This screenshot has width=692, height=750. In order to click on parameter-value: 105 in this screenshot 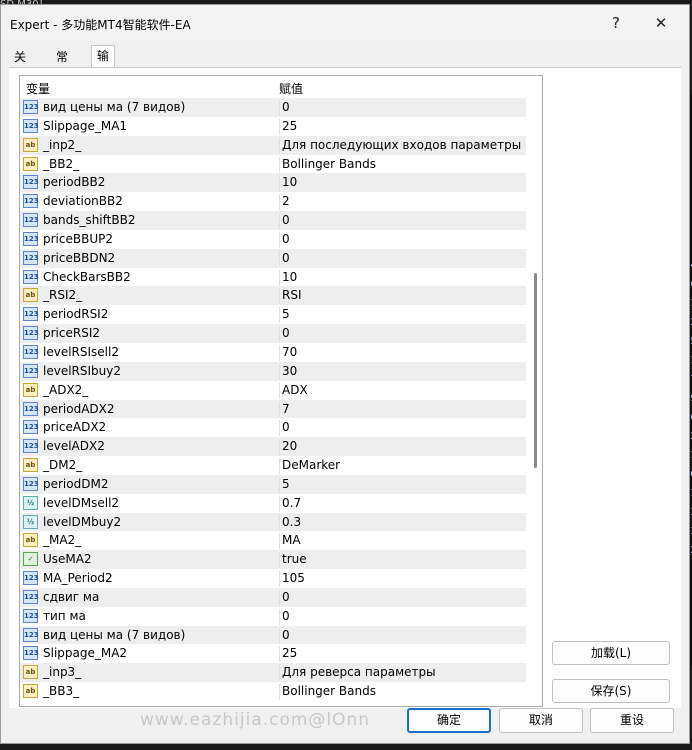, I will do `click(292, 579)`.